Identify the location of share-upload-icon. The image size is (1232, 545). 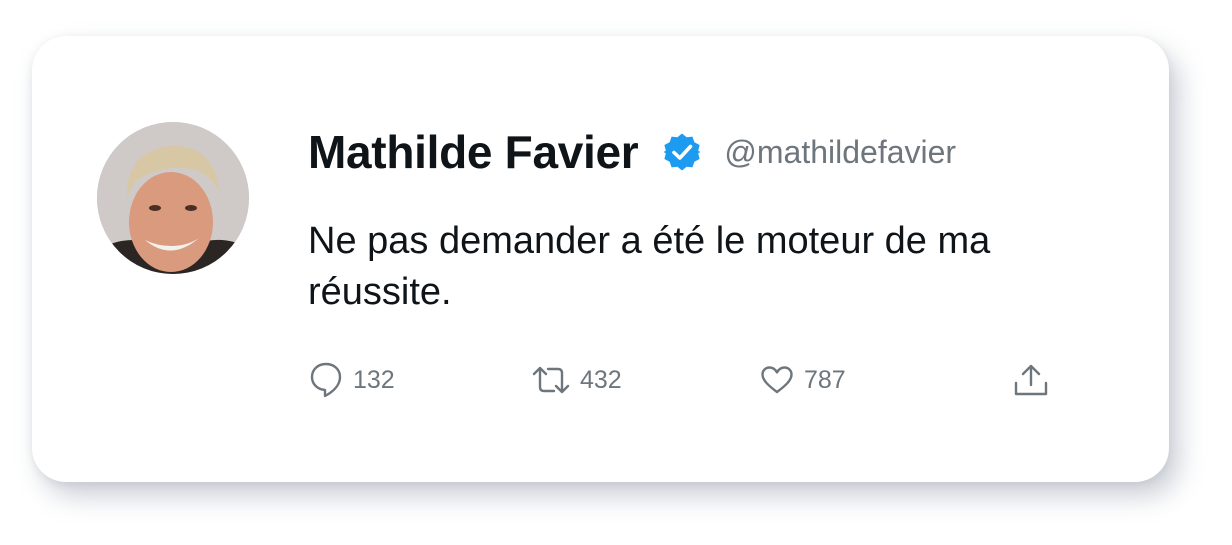
(1031, 380).